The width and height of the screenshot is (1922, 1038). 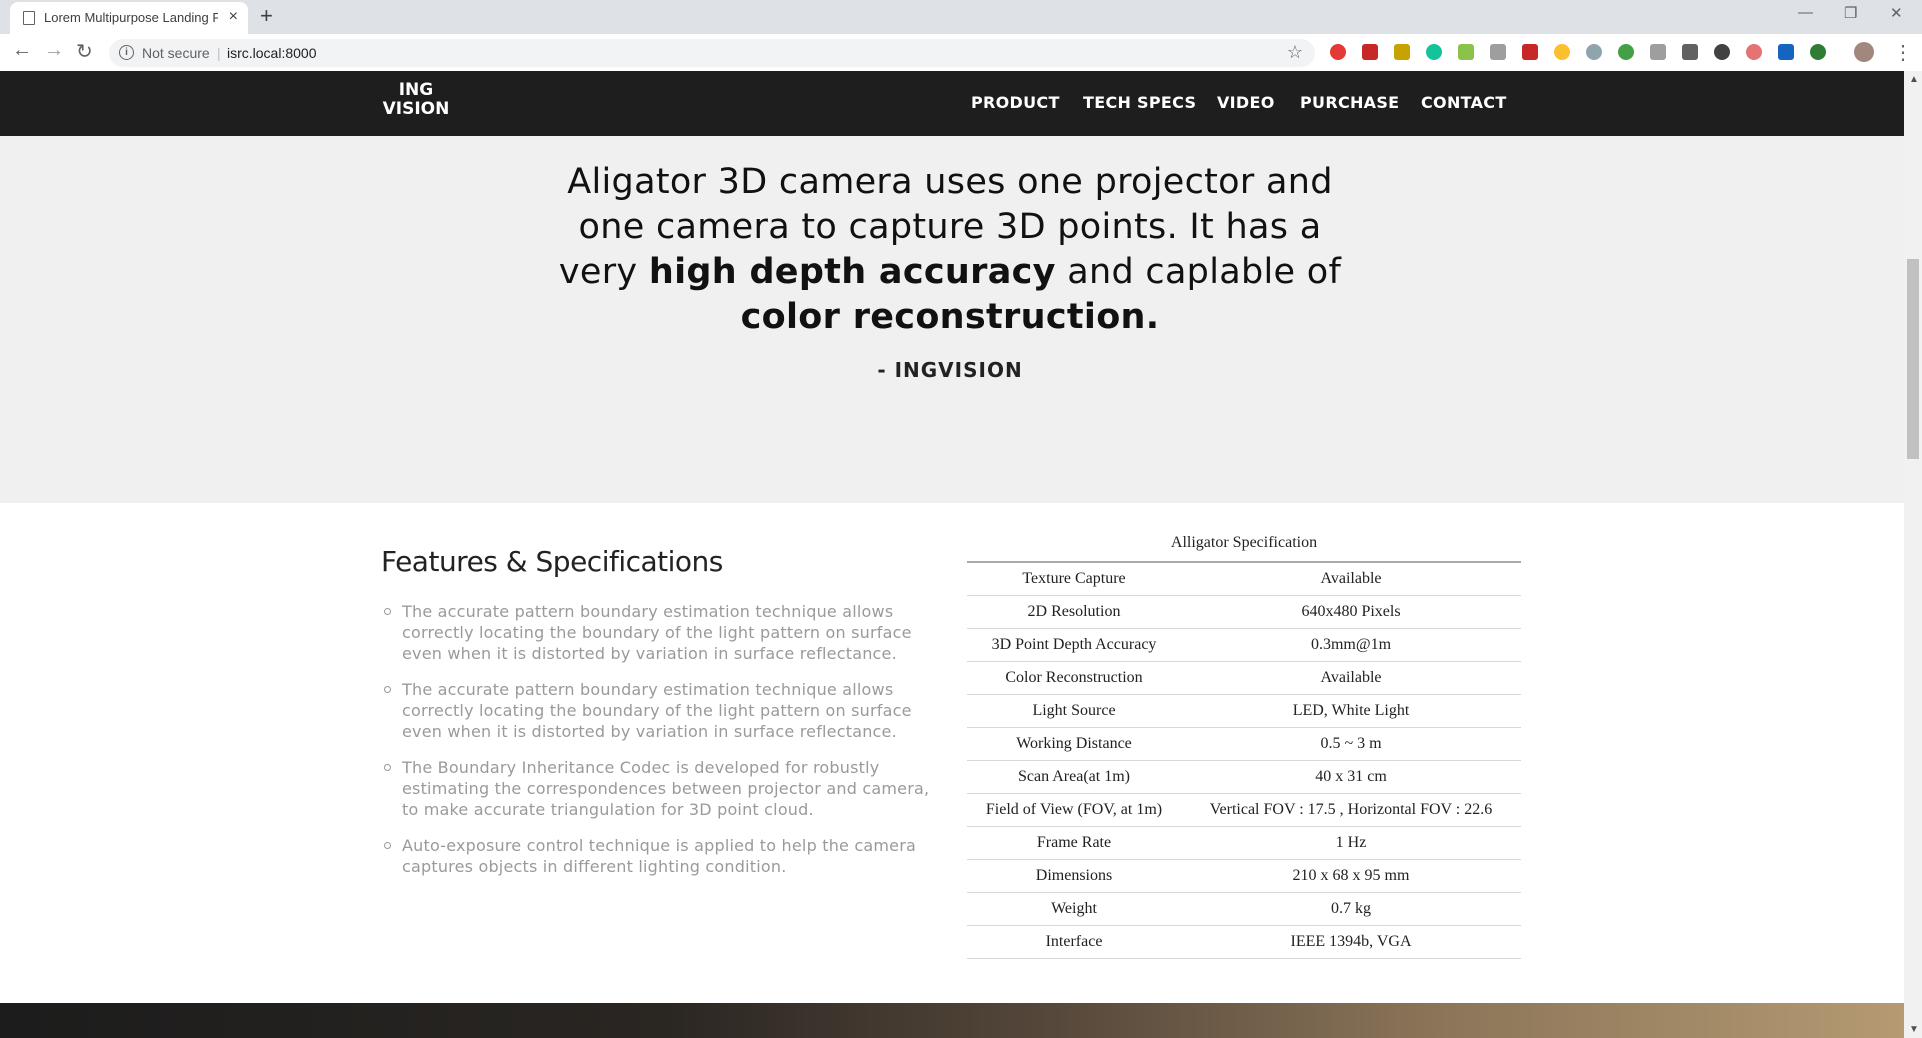 I want to click on quote-bold-2: color reconstruction., so click(x=950, y=317).